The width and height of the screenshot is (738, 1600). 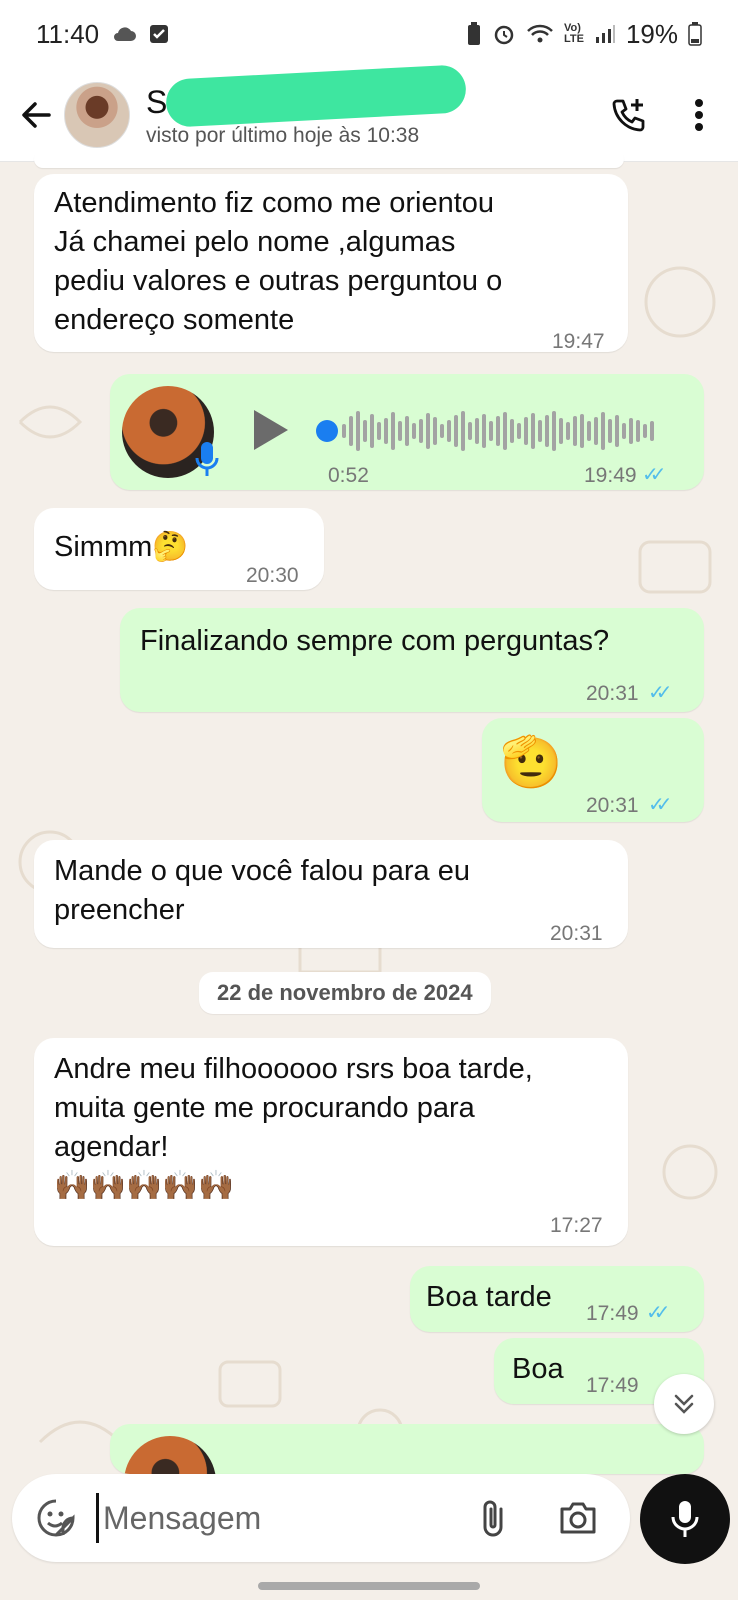 I want to click on audio-message-bubble: 0:52 19:49 ✓✓, so click(x=407, y=432).